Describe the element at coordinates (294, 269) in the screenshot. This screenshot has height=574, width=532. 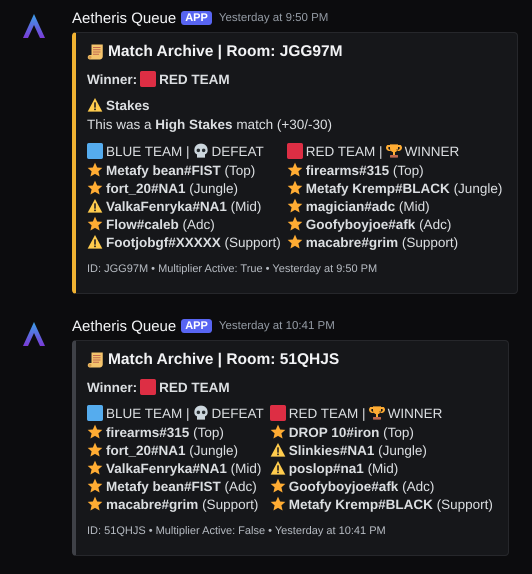
I see `embed-footer: ID: JGG97M • Multiplier Active: True • Yesterday at 9:50 PM` at that location.